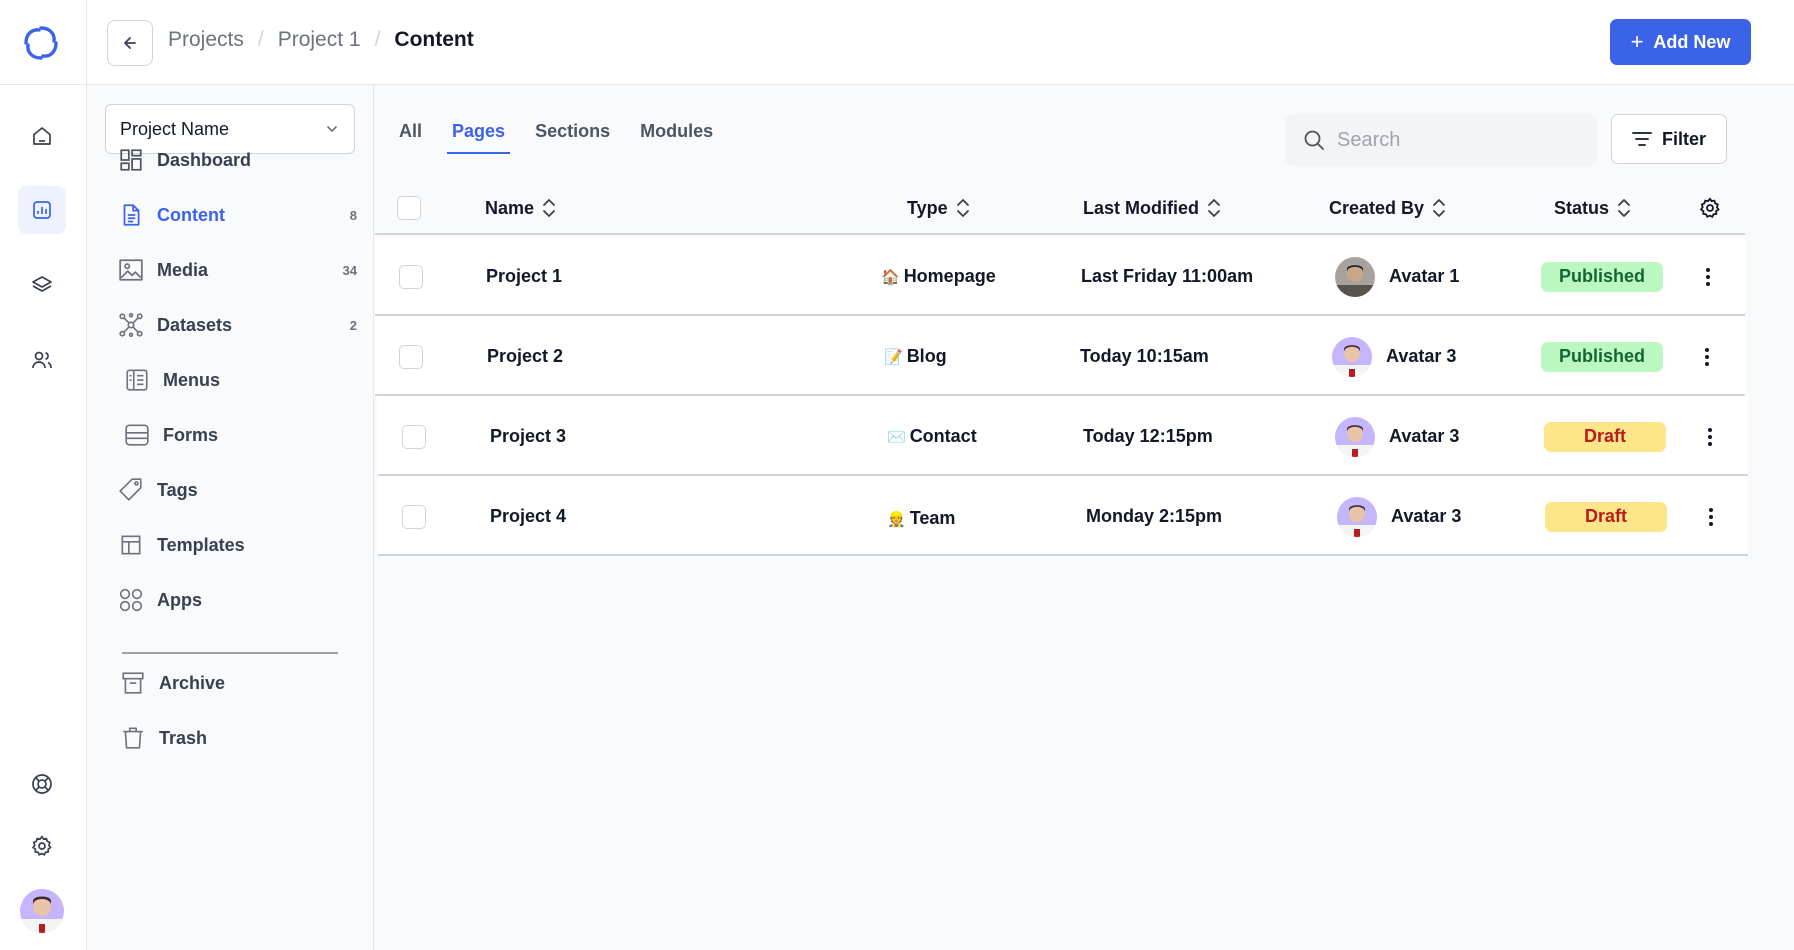 The image size is (1794, 950). Describe the element at coordinates (238, 738) in the screenshot. I see `sidebar-item-trash: Trash` at that location.